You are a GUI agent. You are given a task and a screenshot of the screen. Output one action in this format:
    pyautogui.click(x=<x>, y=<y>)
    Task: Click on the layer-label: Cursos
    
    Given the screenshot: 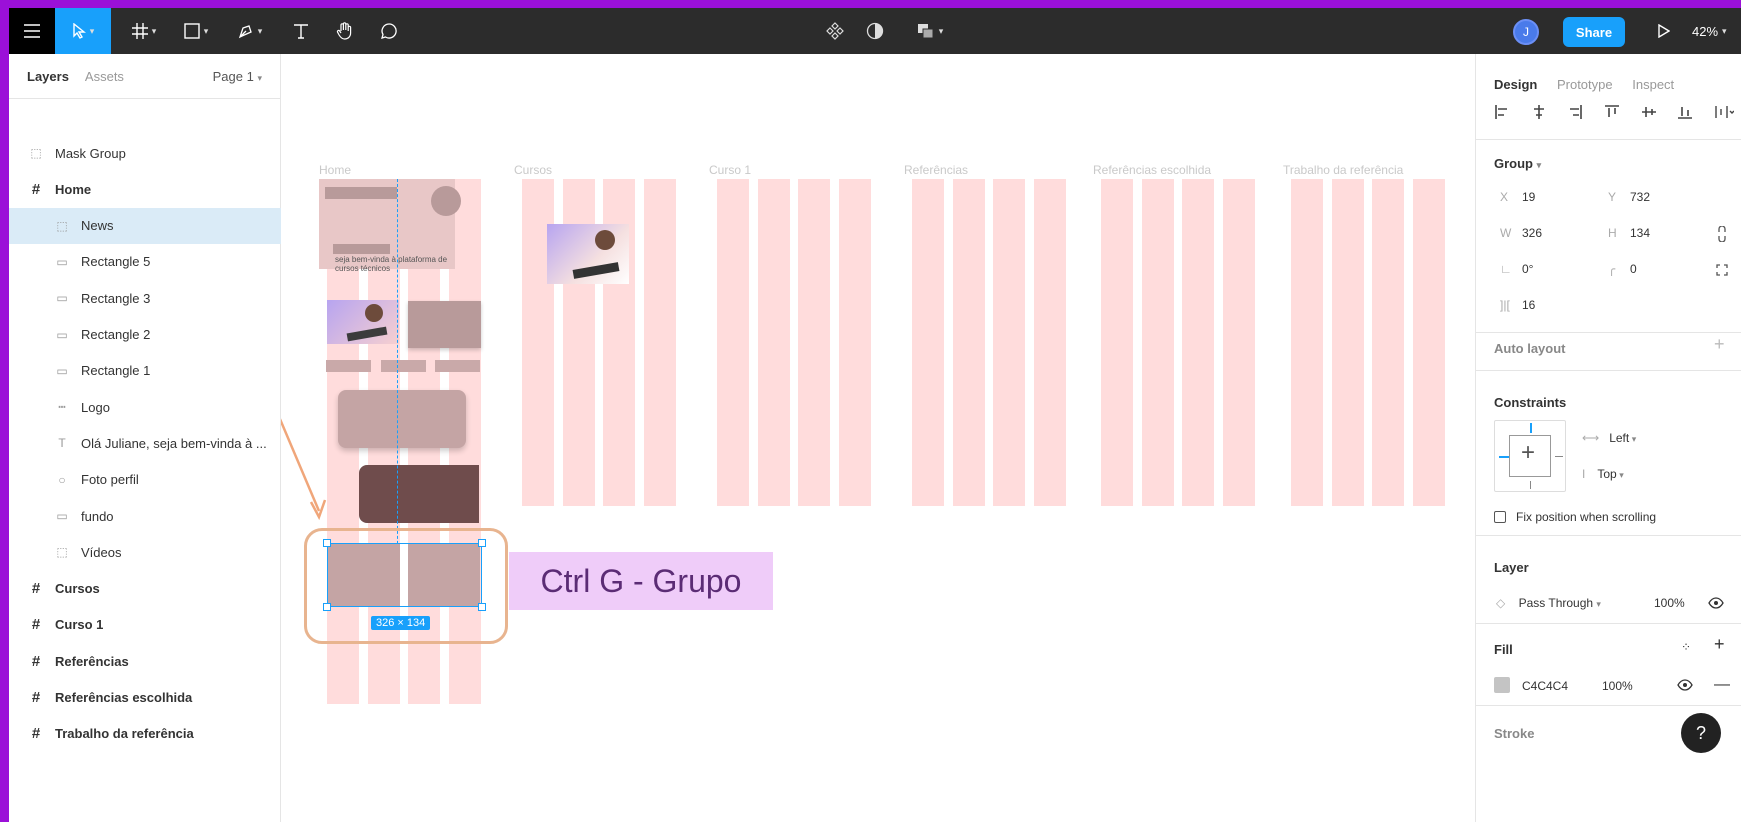 What is the action you would take?
    pyautogui.click(x=77, y=589)
    